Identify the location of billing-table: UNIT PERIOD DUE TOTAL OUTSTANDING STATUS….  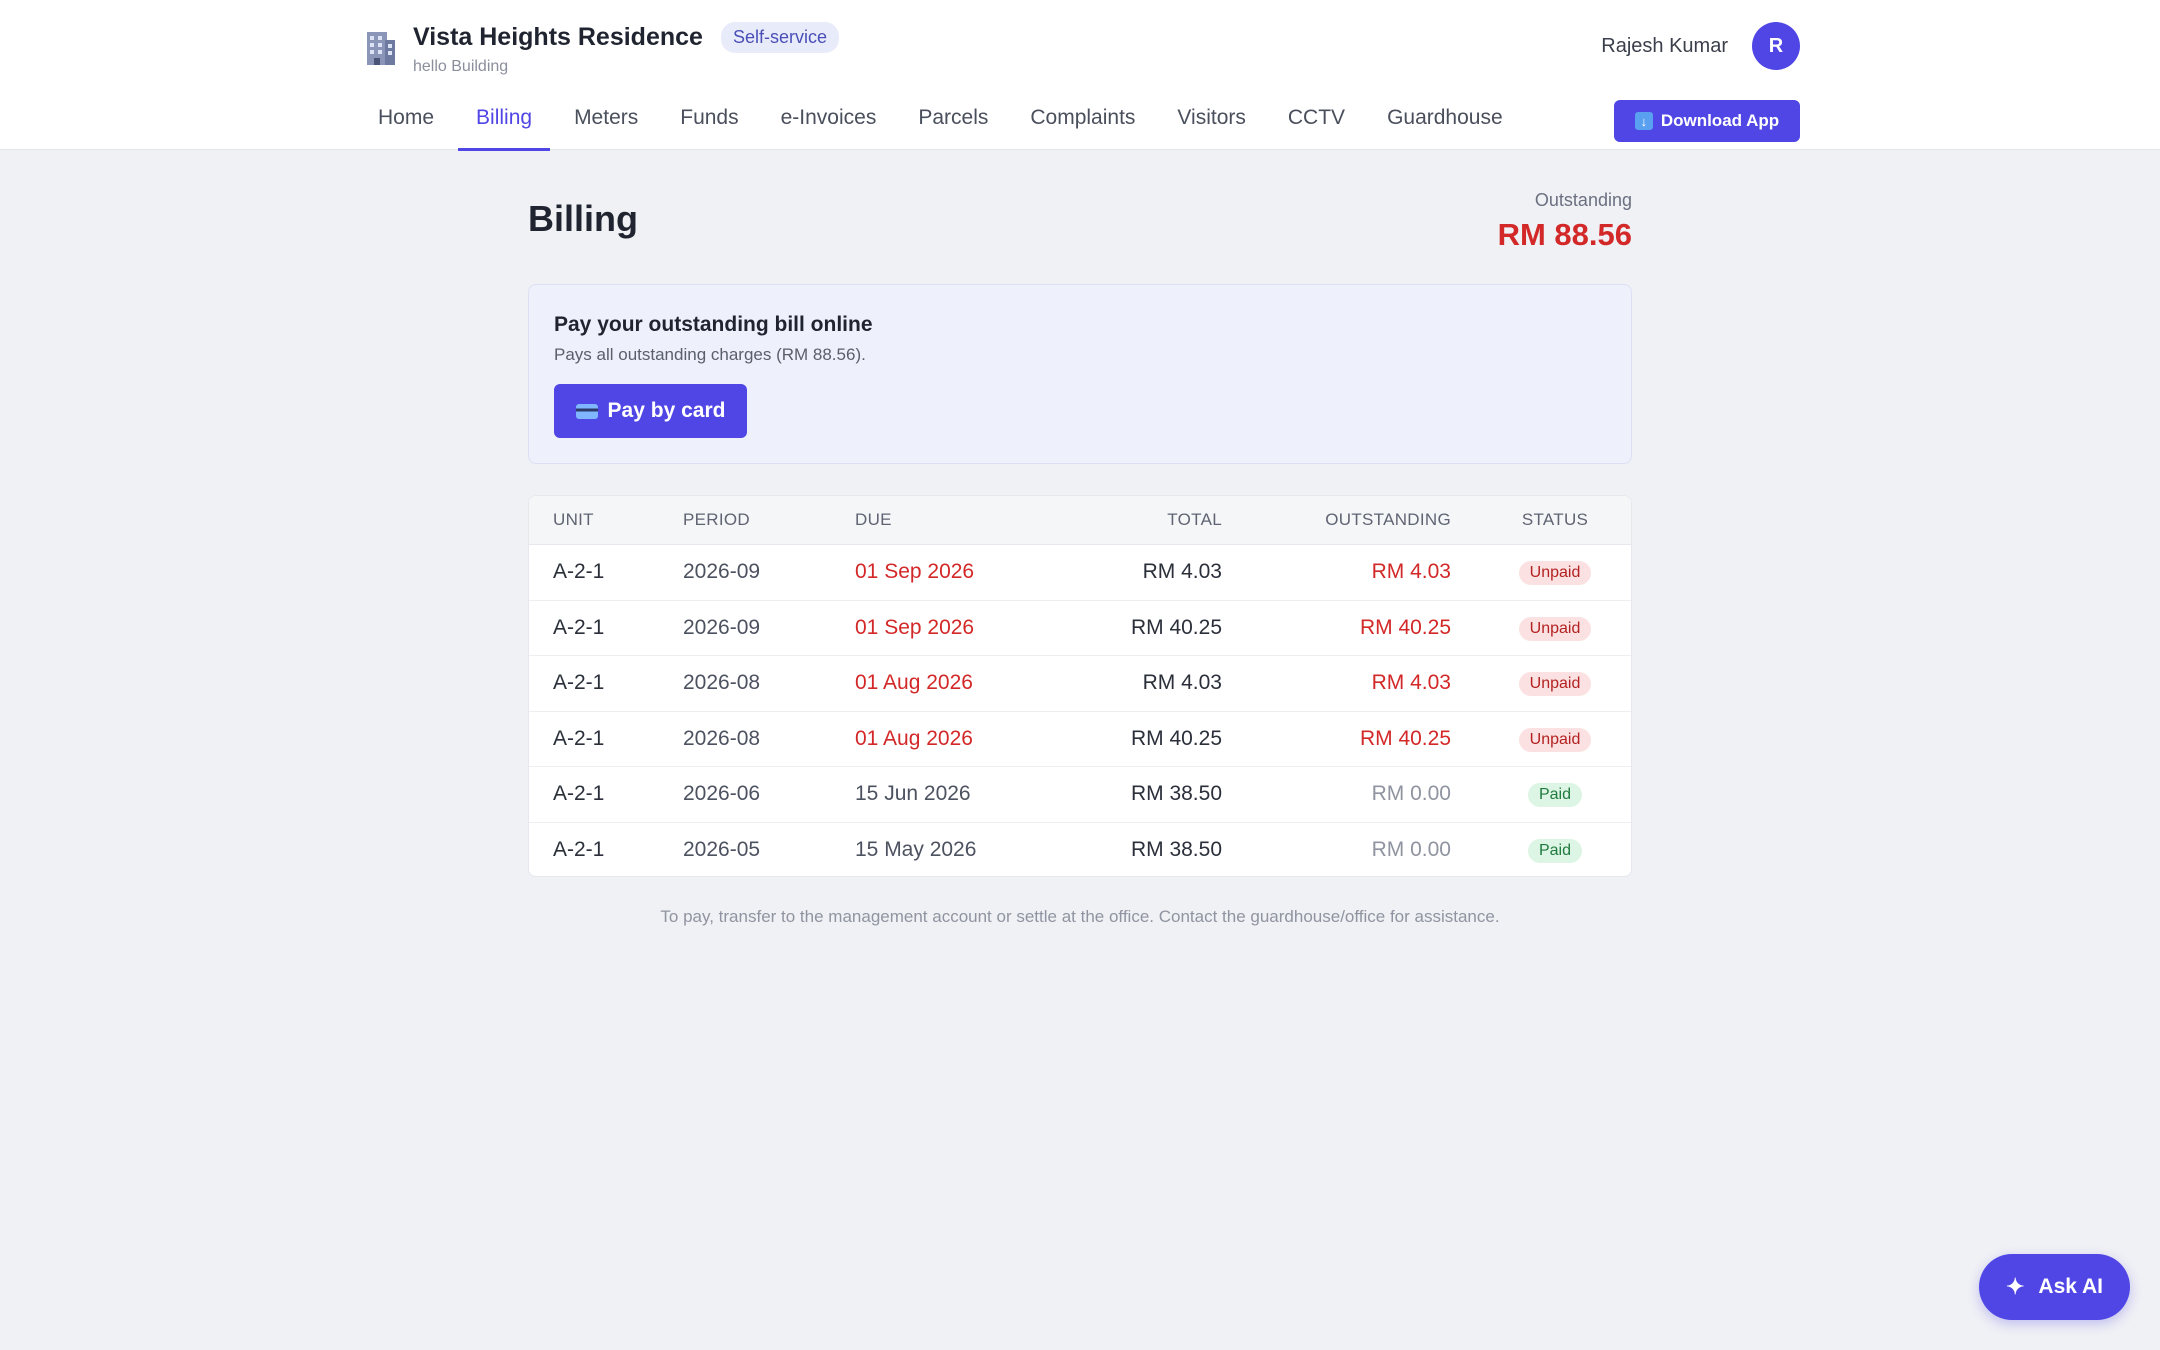
(1080, 686).